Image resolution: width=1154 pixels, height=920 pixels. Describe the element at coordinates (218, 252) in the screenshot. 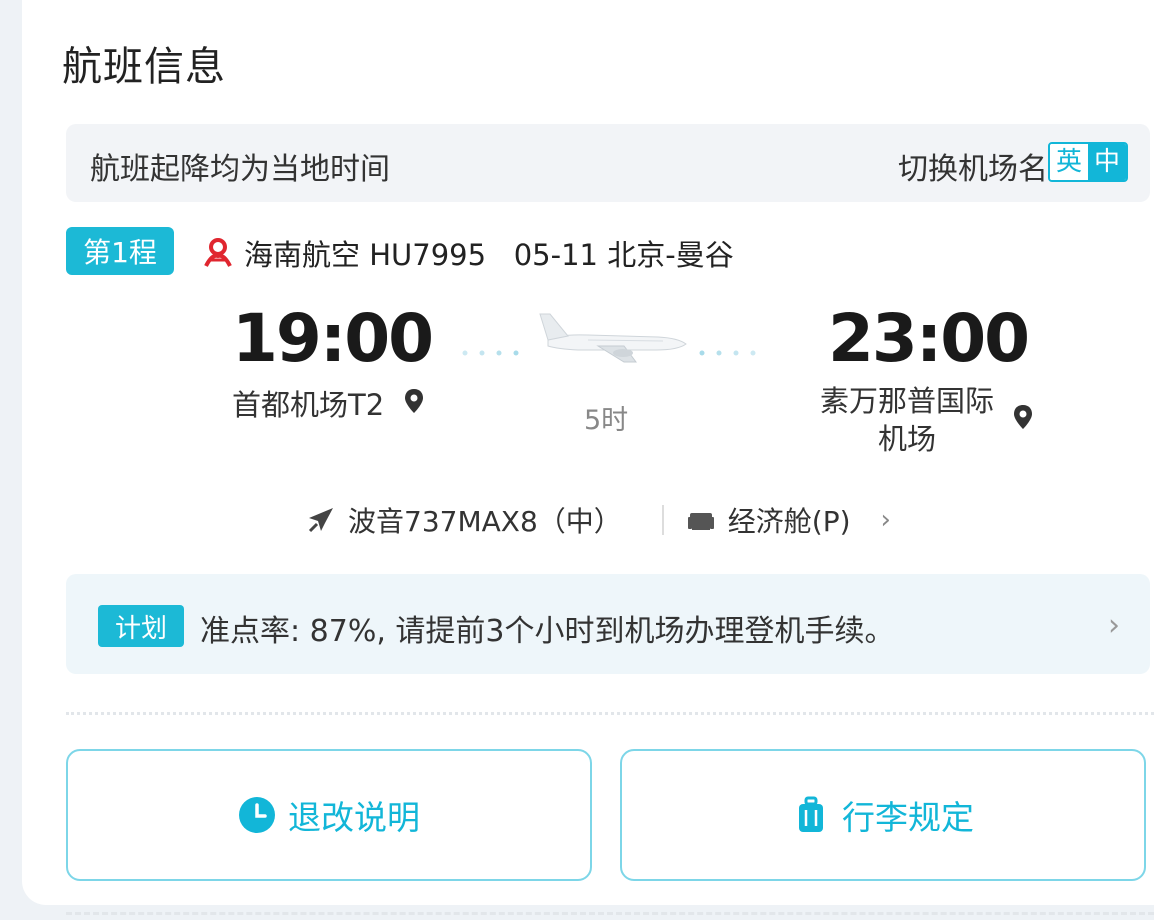

I see `hainan-airlines-logo-icon` at that location.